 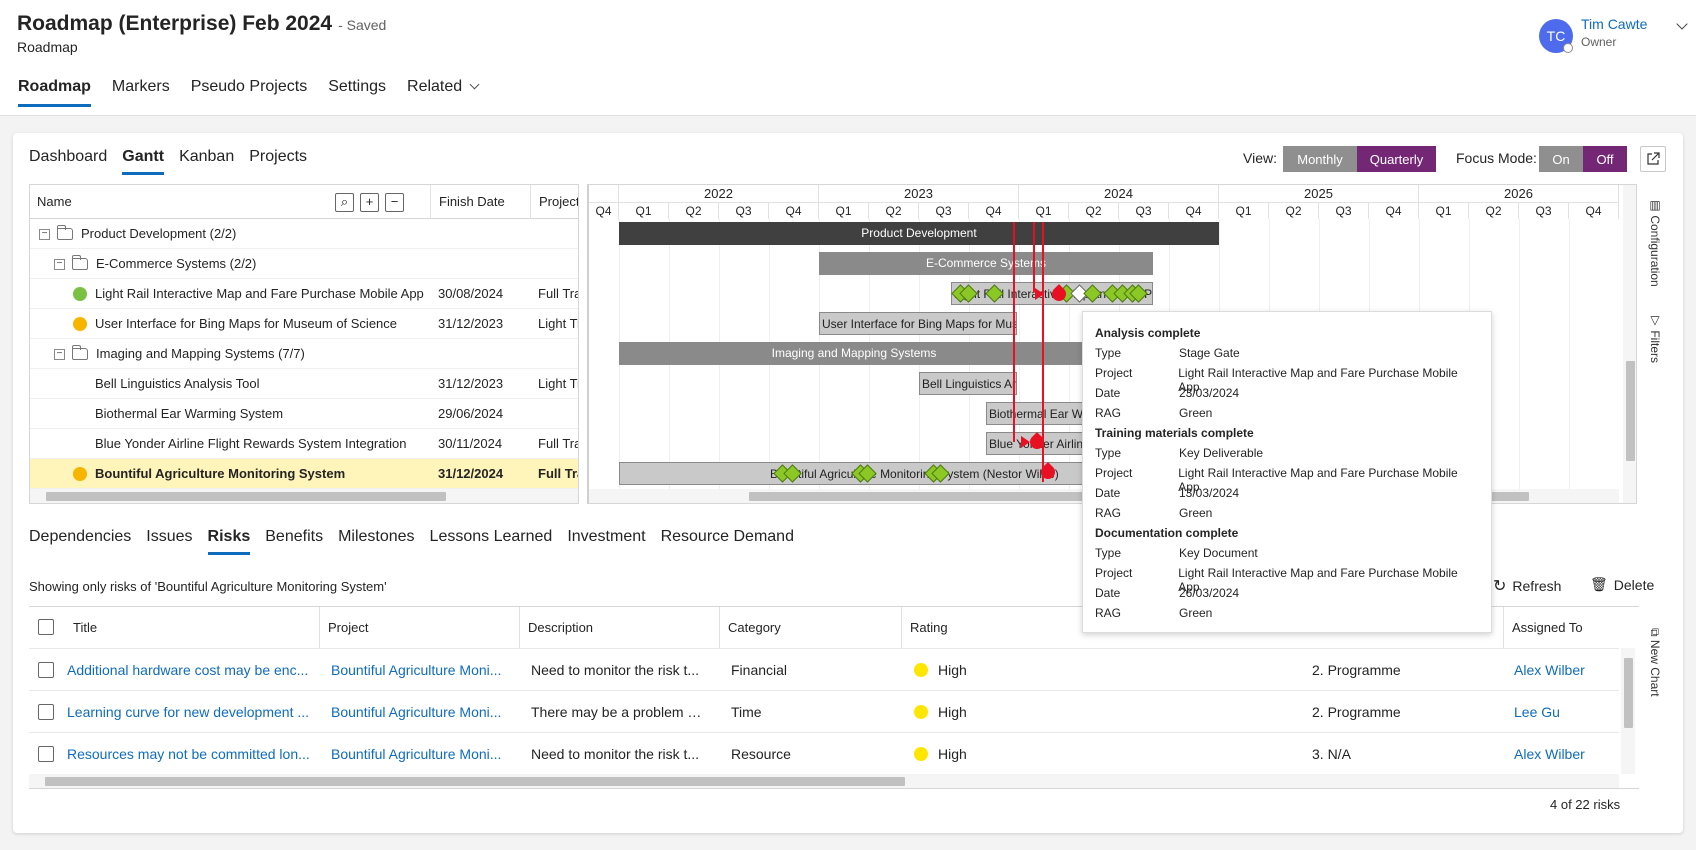 I want to click on row-name: Imaging and Mapping Systems (7/7), so click(x=200, y=353).